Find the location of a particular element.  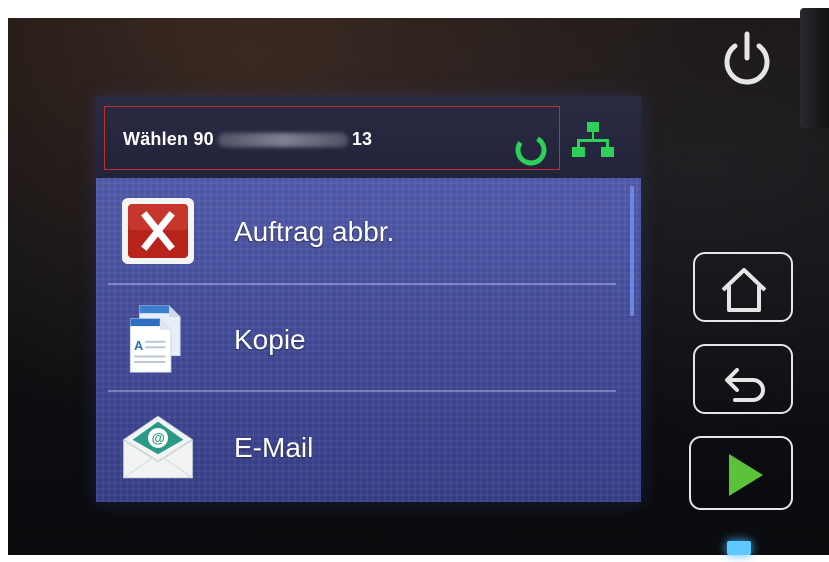

menu-item-label: Auftrag abbr. is located at coordinates (314, 231).